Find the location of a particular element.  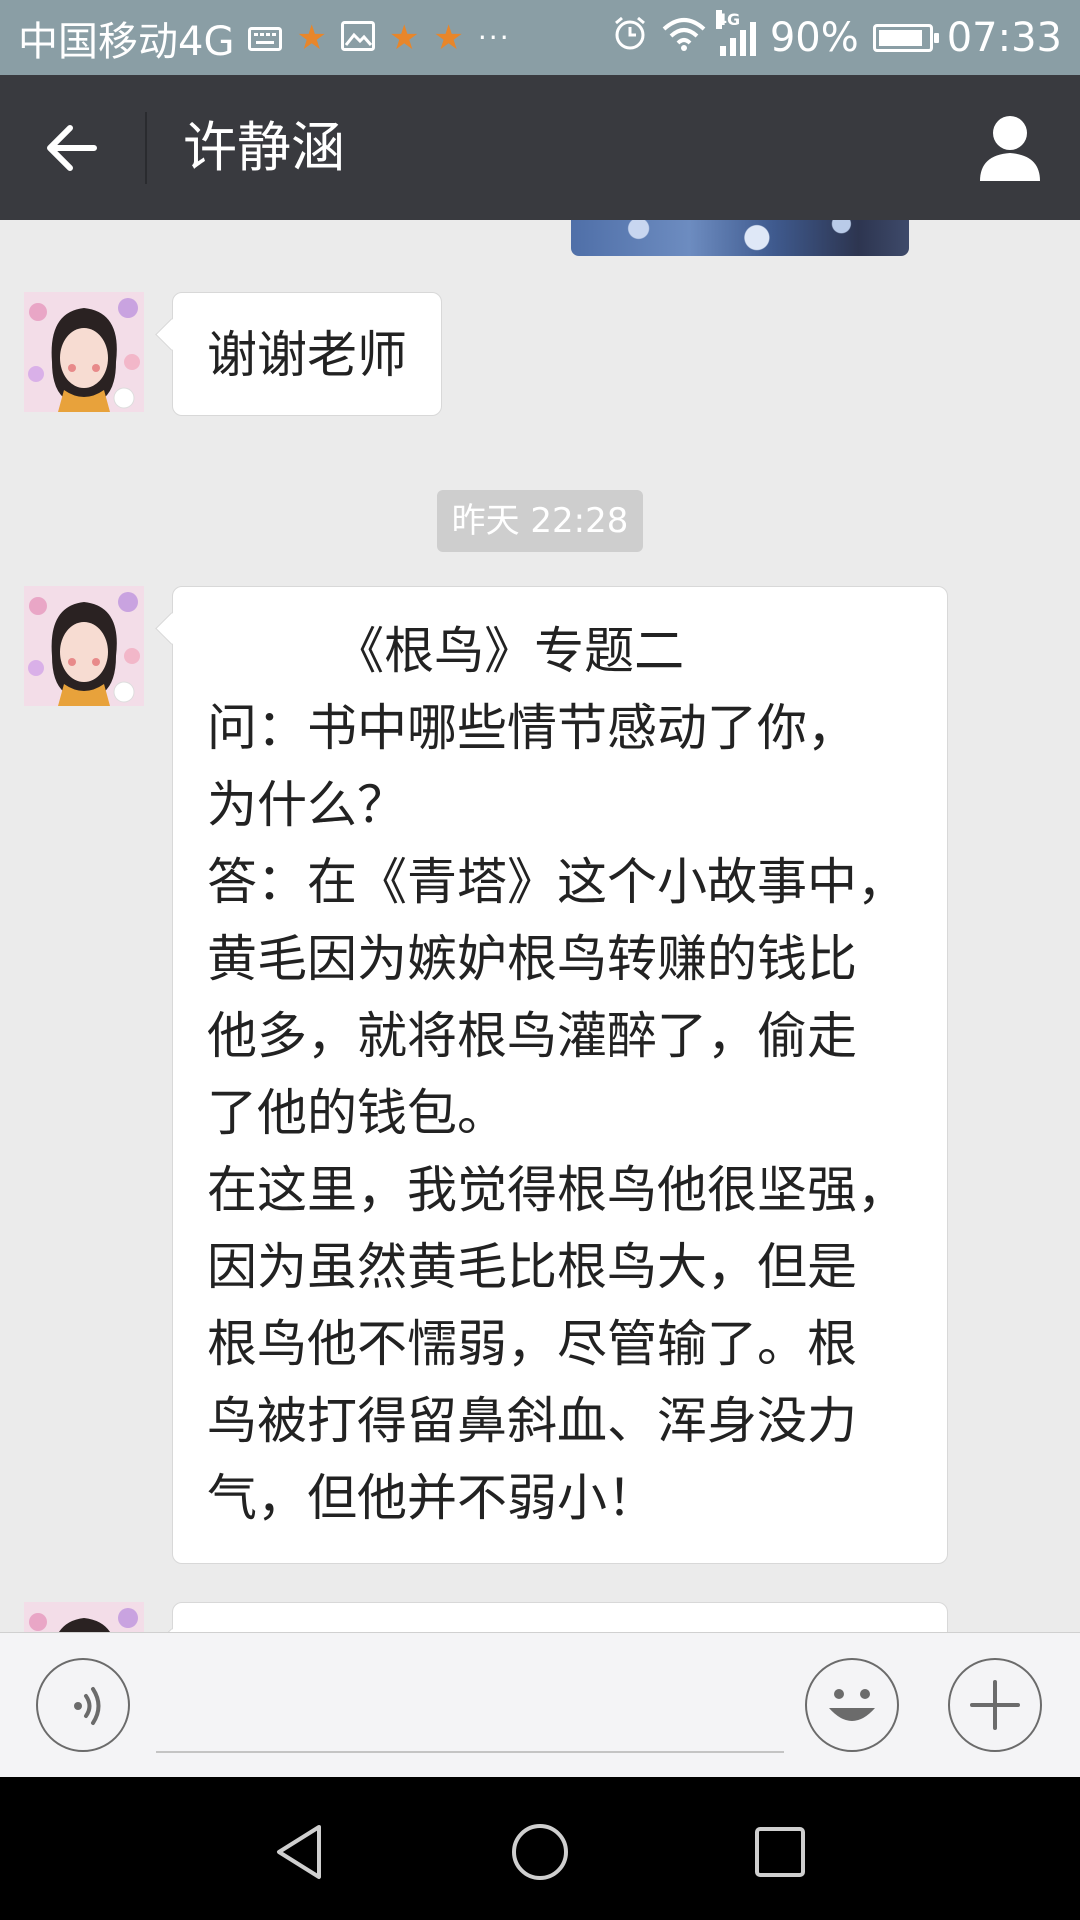

emoji-icon is located at coordinates (852, 1705).